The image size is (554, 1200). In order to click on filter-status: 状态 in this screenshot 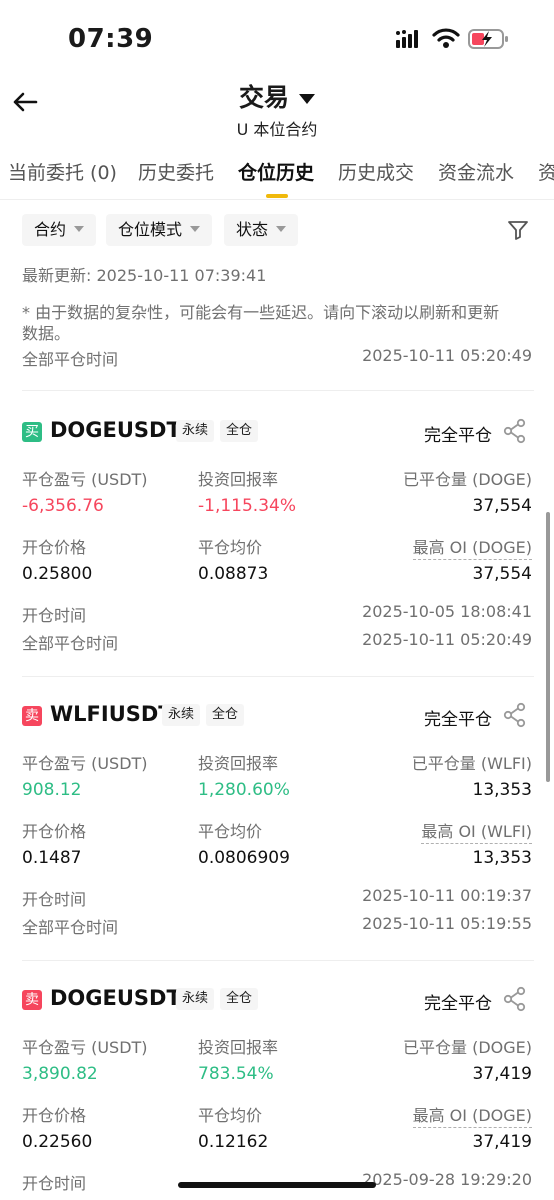, I will do `click(261, 230)`.